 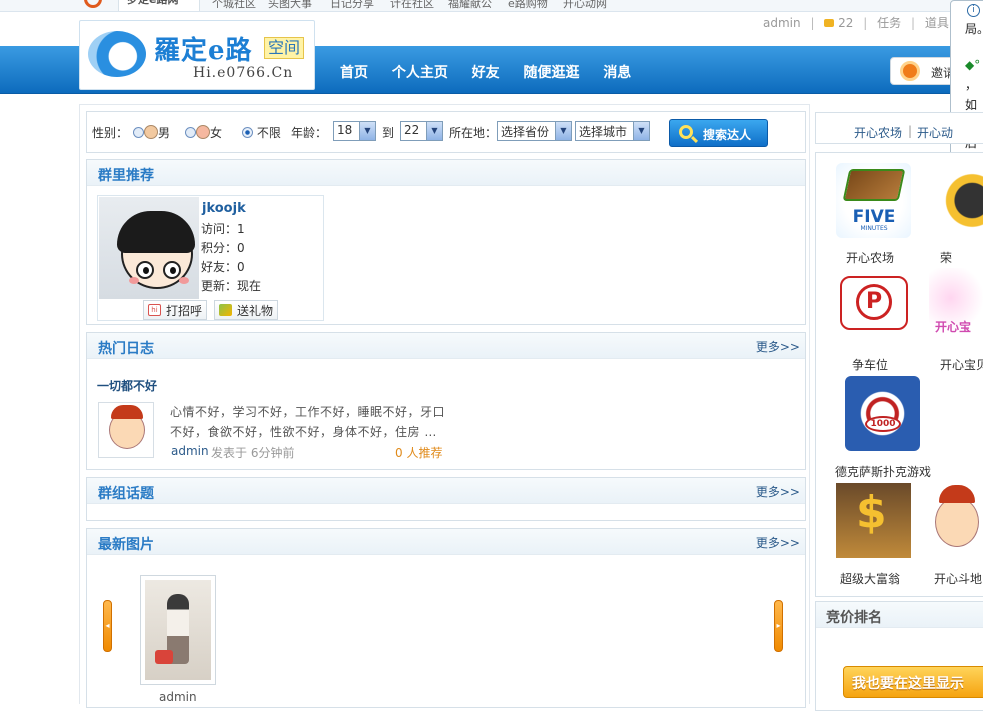 I want to click on search-button-label: 搜索达人, so click(x=727, y=135).